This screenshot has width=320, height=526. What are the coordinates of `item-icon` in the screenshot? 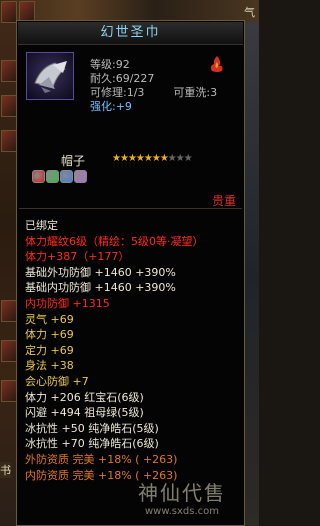 It's located at (50, 76).